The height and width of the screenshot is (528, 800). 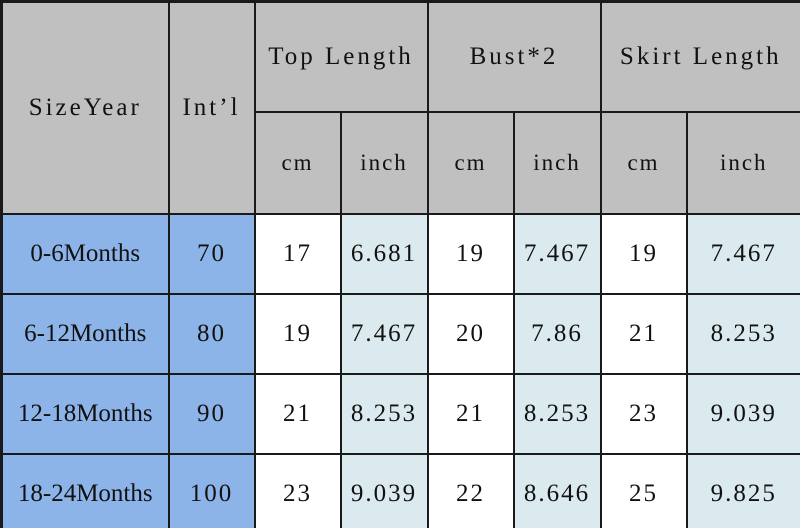 I want to click on cell-skirt-inch: 9.039, so click(x=742, y=414).